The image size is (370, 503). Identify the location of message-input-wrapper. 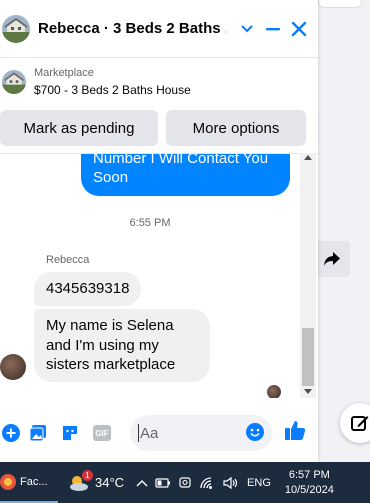
(201, 433).